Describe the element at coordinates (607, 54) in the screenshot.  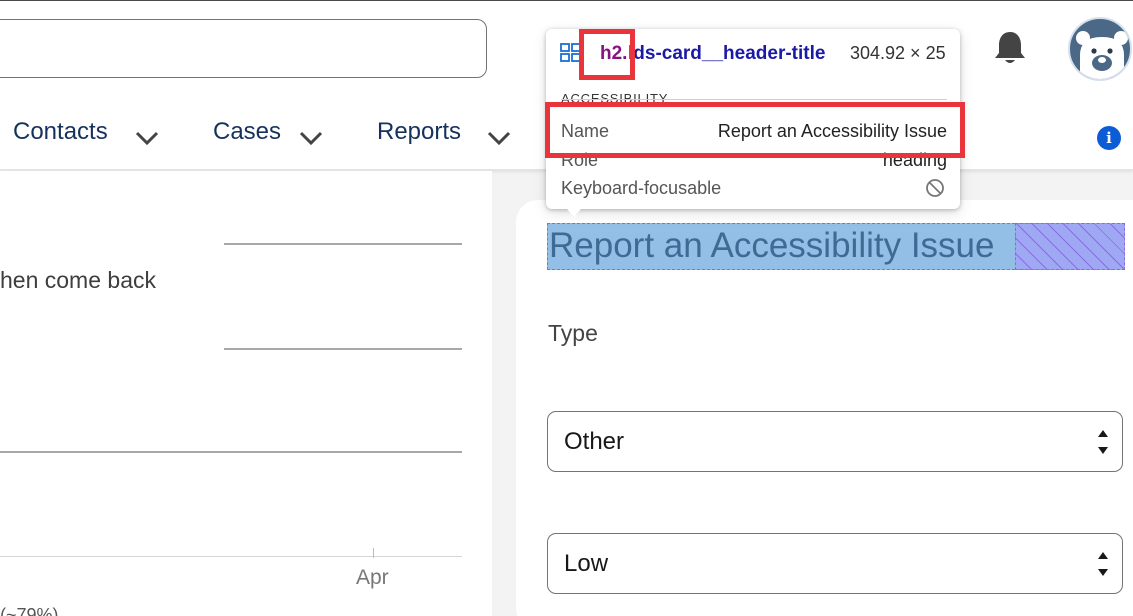
I see `annotation-highlight-tag` at that location.